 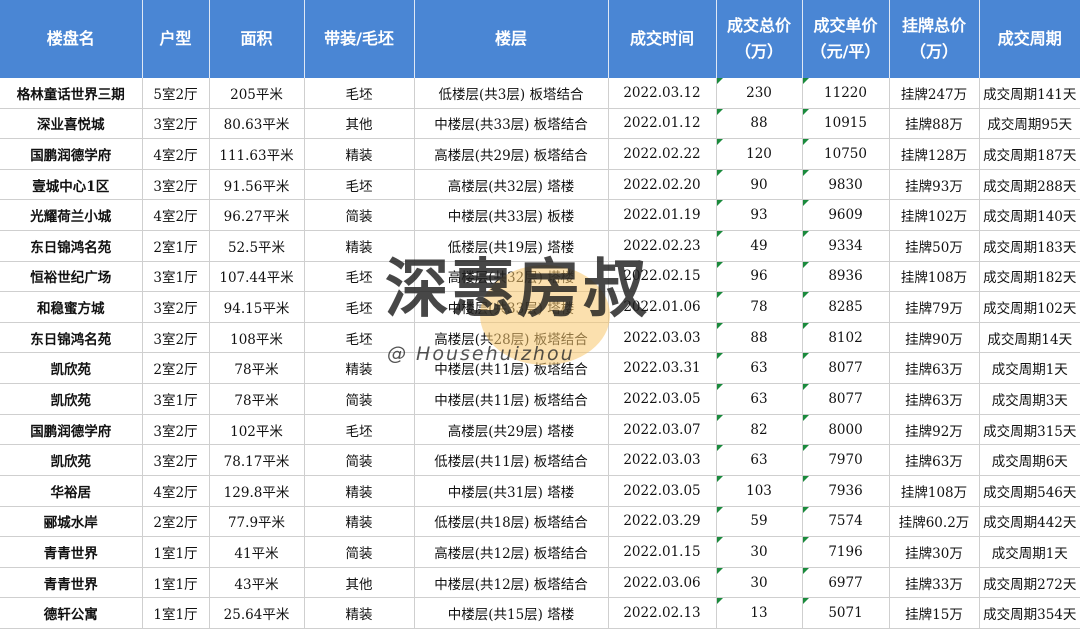 I want to click on cell-unit-price: 8102, so click(x=846, y=338).